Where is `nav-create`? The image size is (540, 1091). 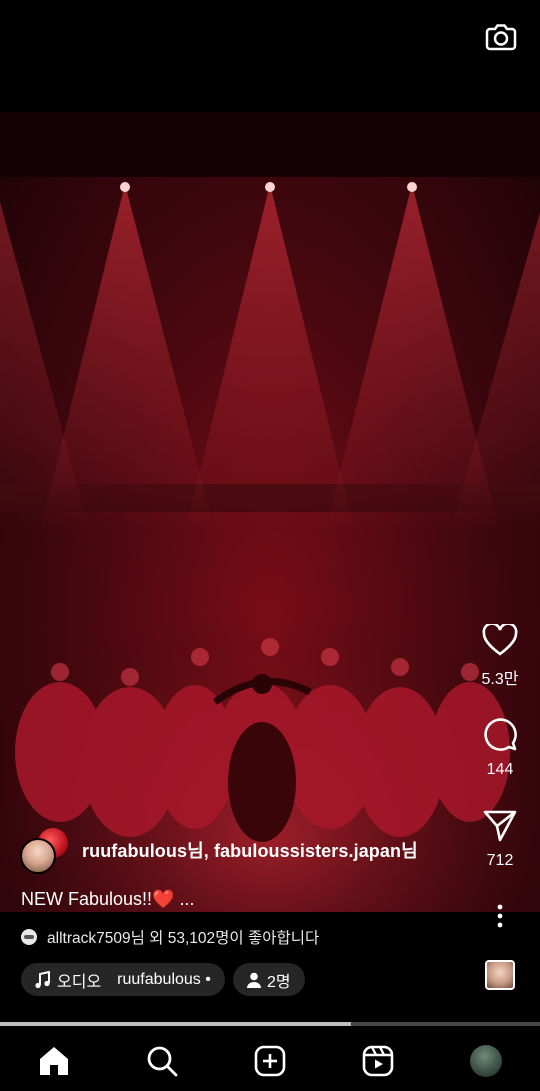
nav-create is located at coordinates (270, 1061).